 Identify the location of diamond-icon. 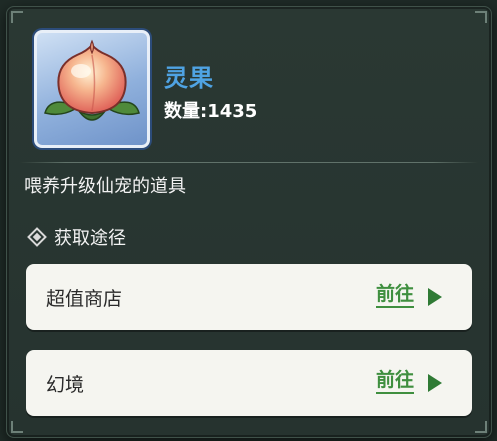
(37, 237).